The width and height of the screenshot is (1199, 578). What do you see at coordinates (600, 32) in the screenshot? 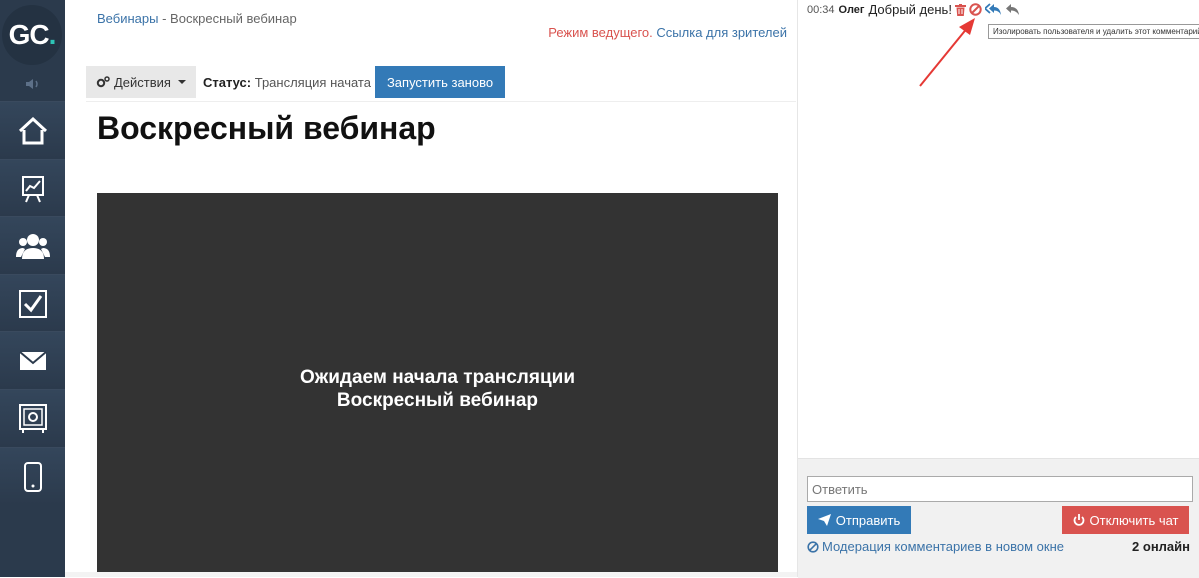
I see `host-mode-label: Режим ведущего.` at bounding box center [600, 32].